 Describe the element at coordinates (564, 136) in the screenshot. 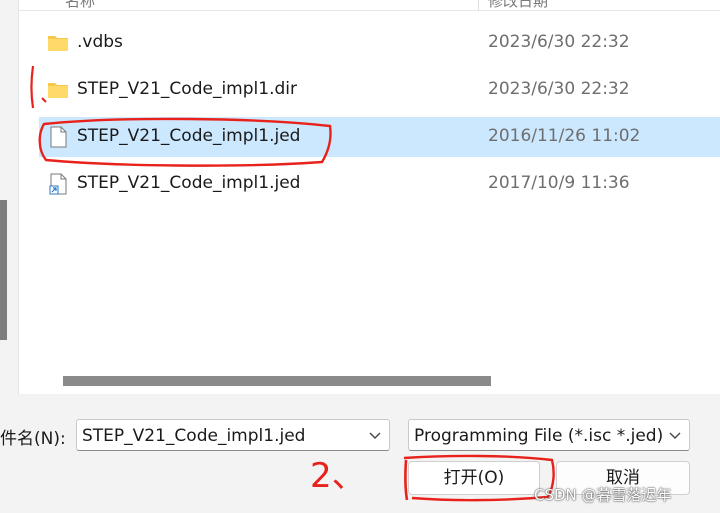

I see `file-date: 2016/11/26 11:02` at that location.